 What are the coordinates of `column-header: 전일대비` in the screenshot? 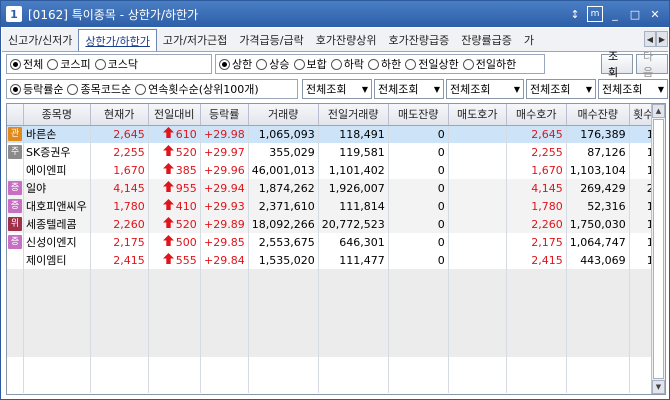 It's located at (174, 115).